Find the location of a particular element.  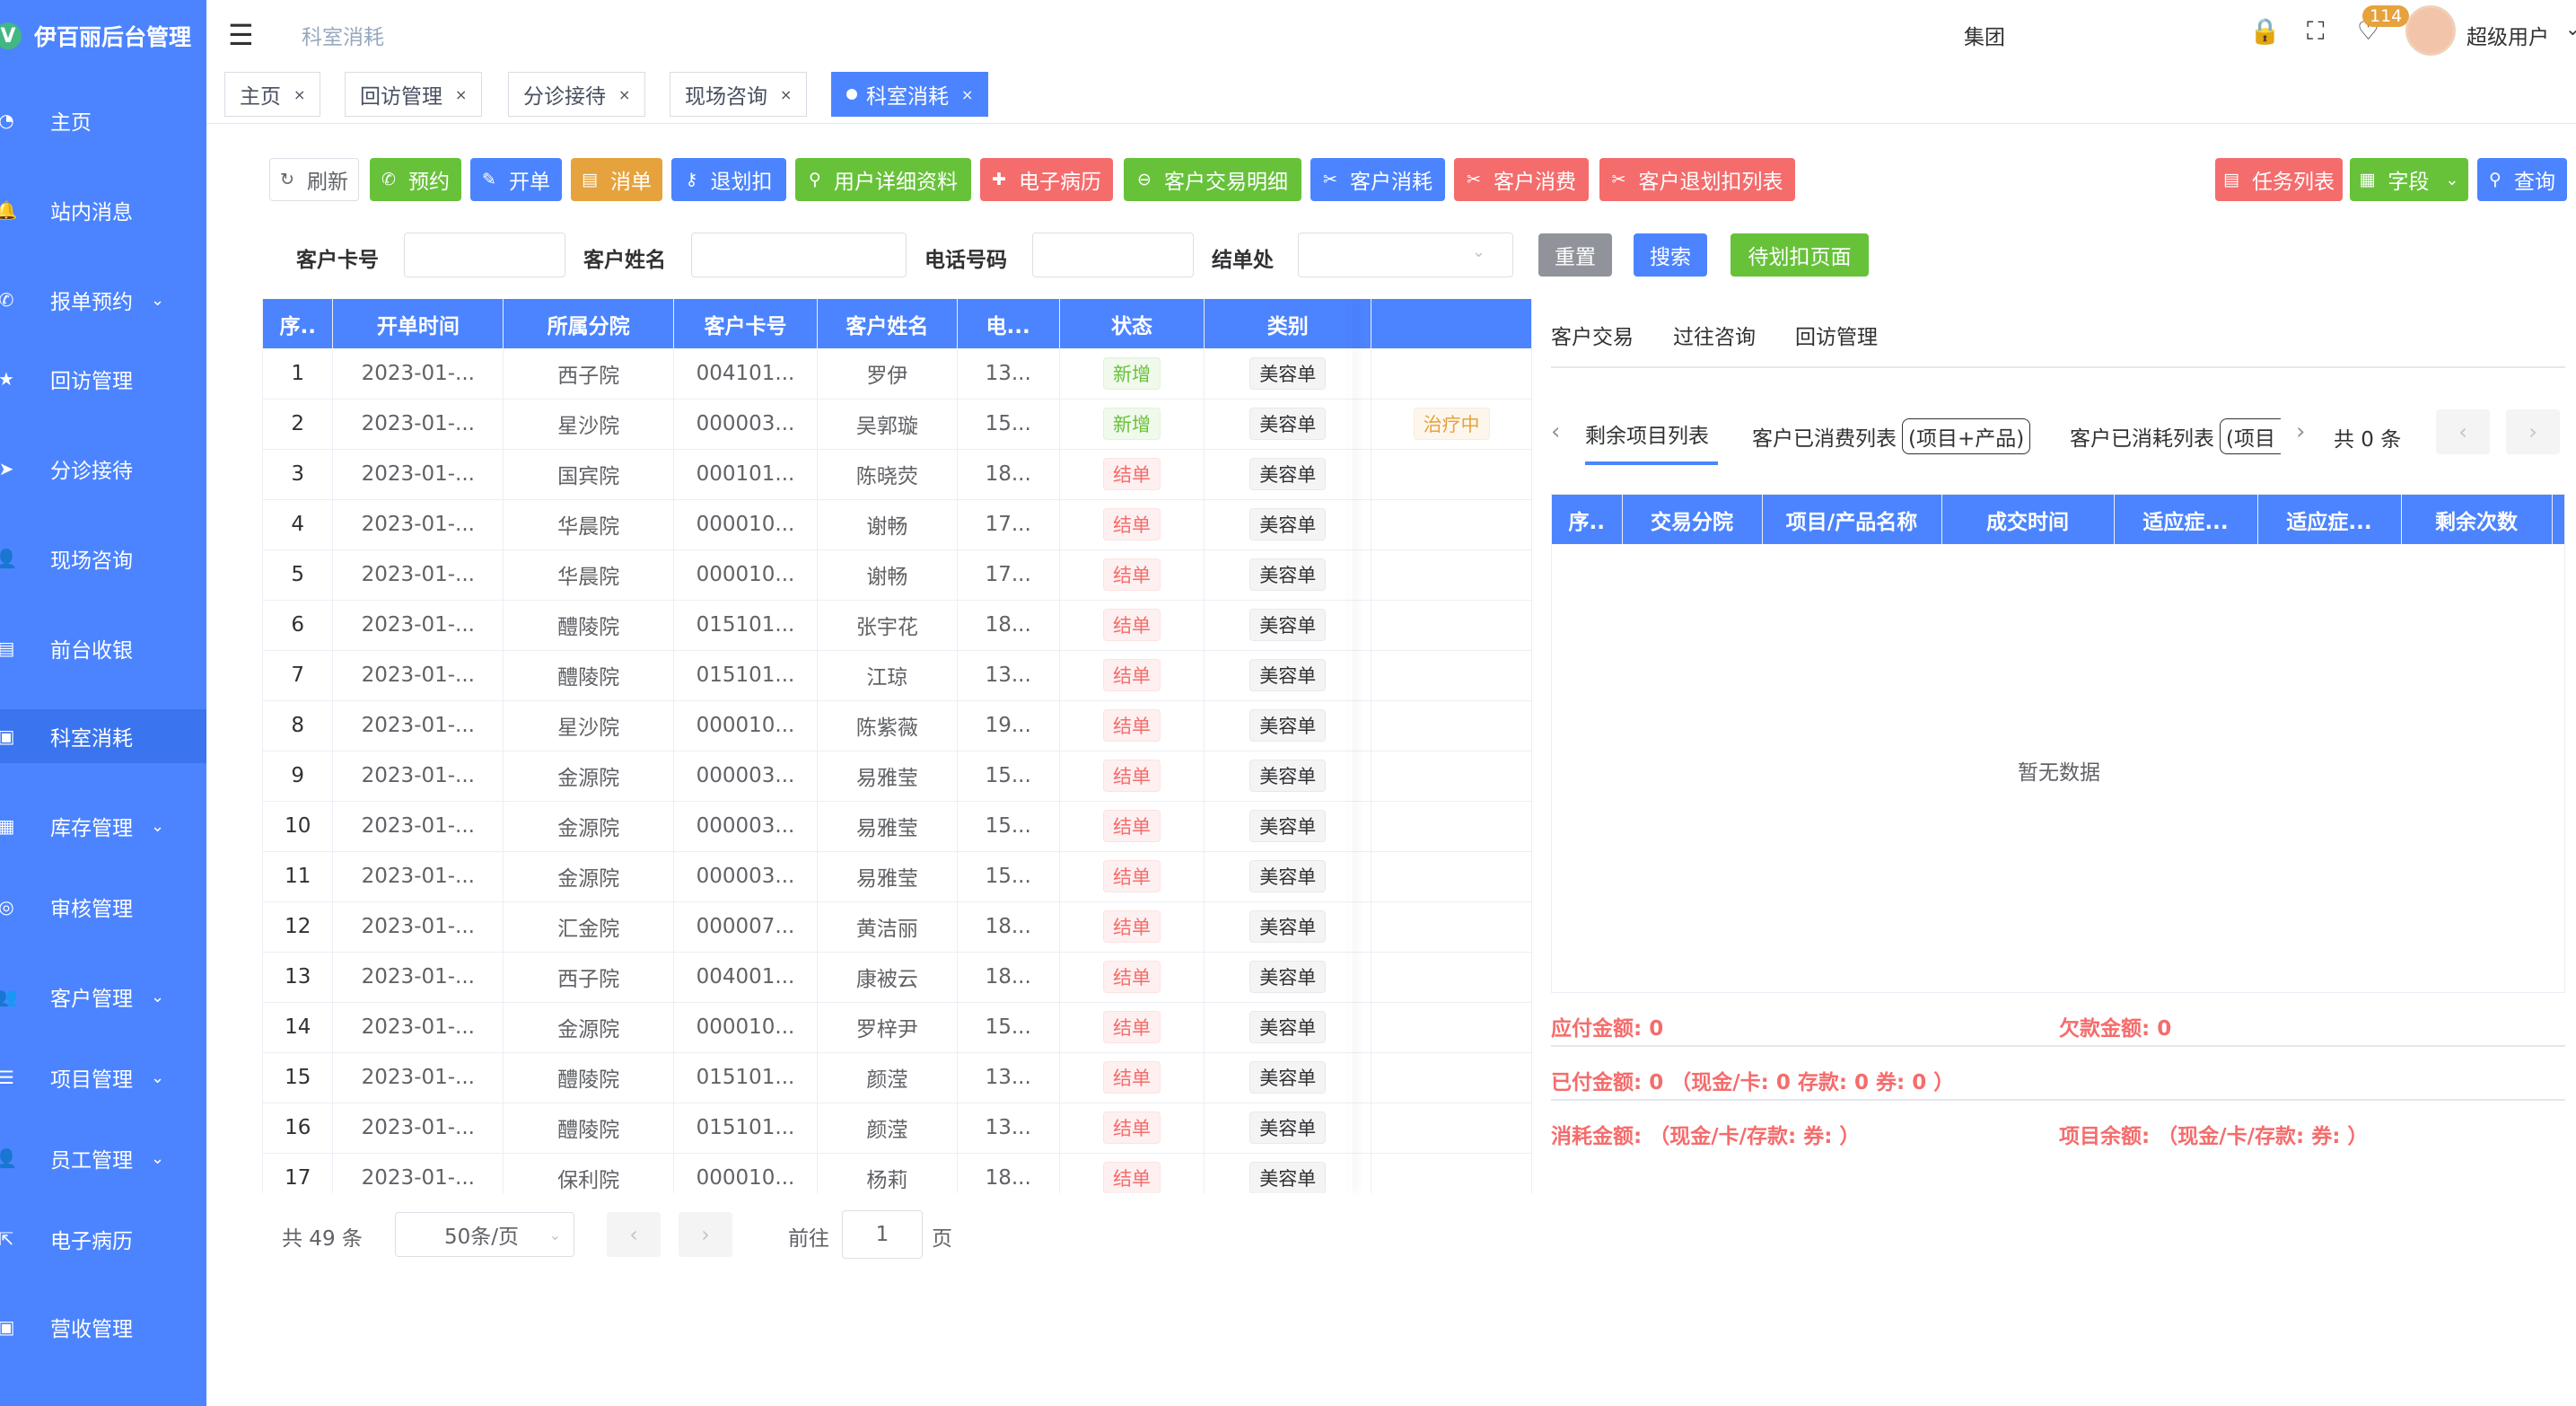

fullscreen-icon: ⛶ is located at coordinates (2316, 31).